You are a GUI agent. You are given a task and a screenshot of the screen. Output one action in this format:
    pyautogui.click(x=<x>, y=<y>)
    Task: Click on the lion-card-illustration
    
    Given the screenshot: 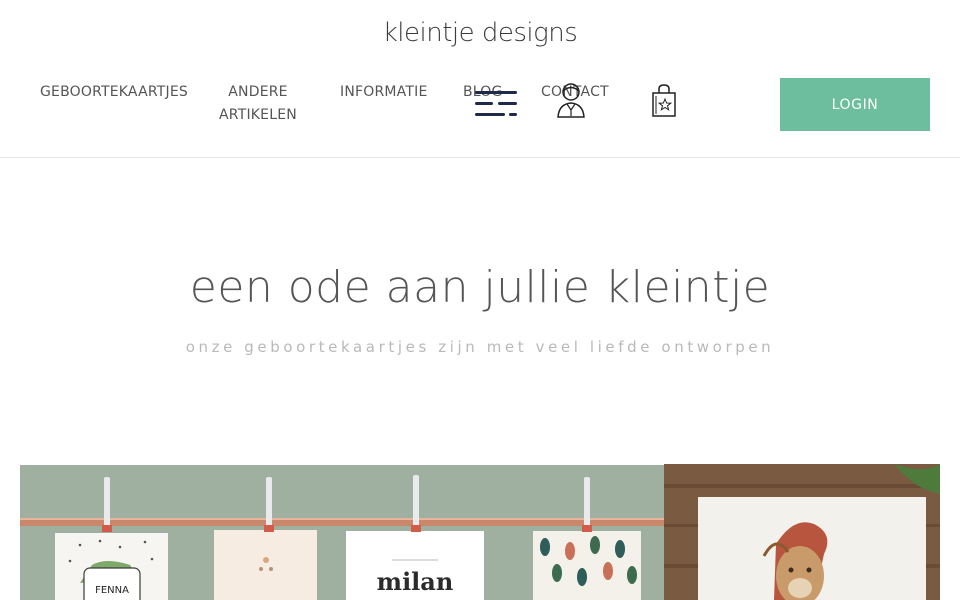 What is the action you would take?
    pyautogui.click(x=802, y=532)
    